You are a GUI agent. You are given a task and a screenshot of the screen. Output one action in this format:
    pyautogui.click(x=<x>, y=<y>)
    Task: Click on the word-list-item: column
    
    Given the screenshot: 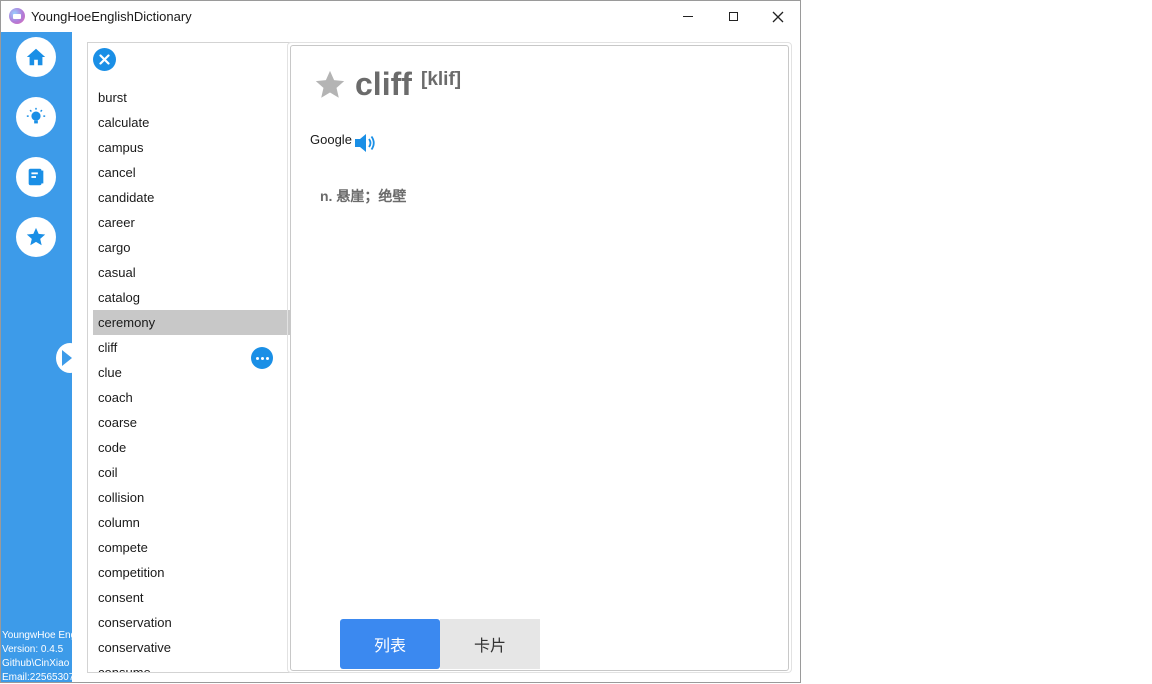 What is the action you would take?
    pyautogui.click(x=192, y=522)
    